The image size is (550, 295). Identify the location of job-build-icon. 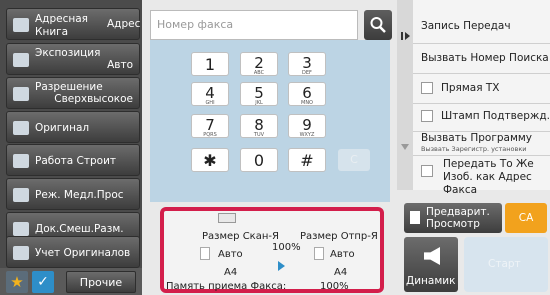
(21, 161).